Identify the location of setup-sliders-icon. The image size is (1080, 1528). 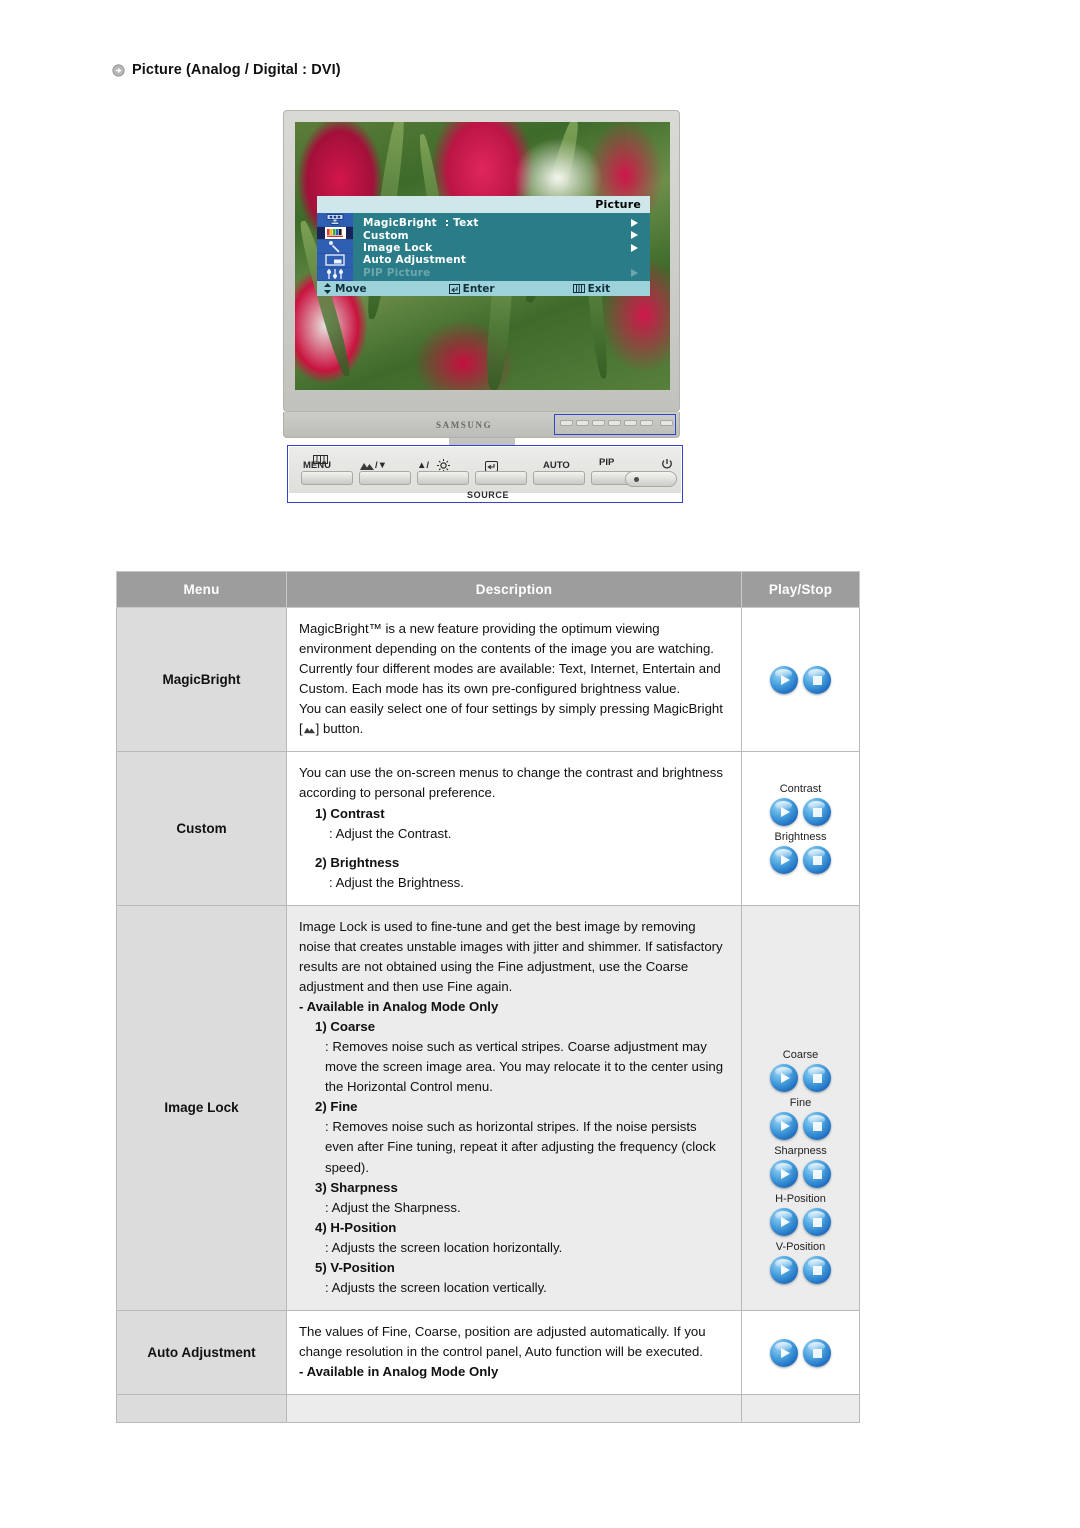
(335, 274).